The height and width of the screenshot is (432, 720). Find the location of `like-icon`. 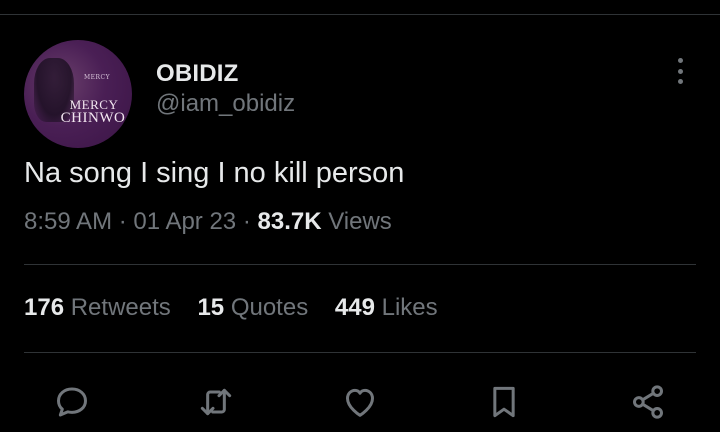

like-icon is located at coordinates (360, 402).